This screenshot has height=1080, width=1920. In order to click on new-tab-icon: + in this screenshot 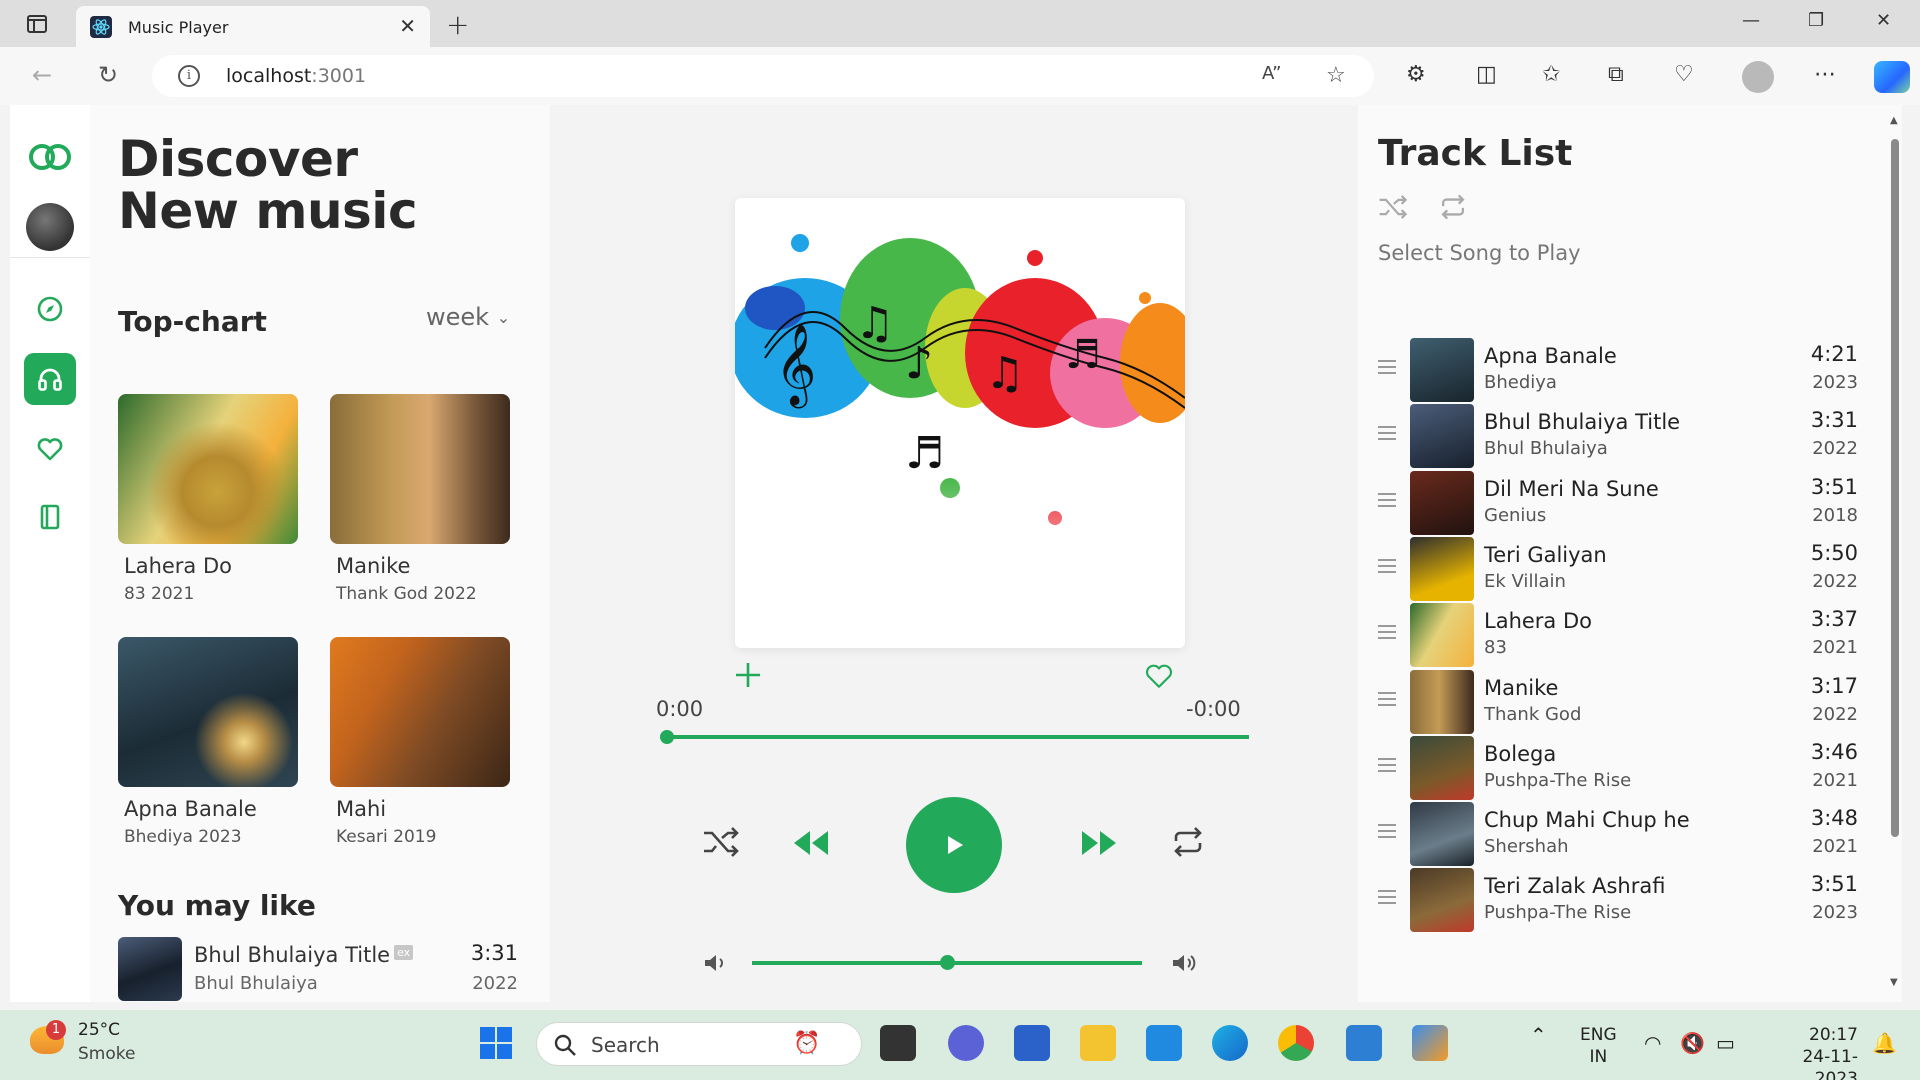, I will do `click(457, 24)`.